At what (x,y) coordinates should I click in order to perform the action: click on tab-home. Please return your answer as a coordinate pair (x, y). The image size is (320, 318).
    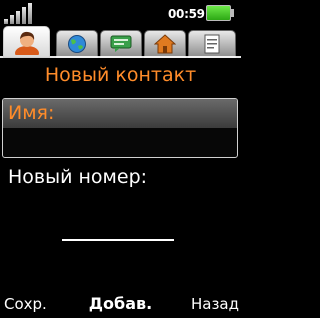
    Looking at the image, I should click on (165, 44).